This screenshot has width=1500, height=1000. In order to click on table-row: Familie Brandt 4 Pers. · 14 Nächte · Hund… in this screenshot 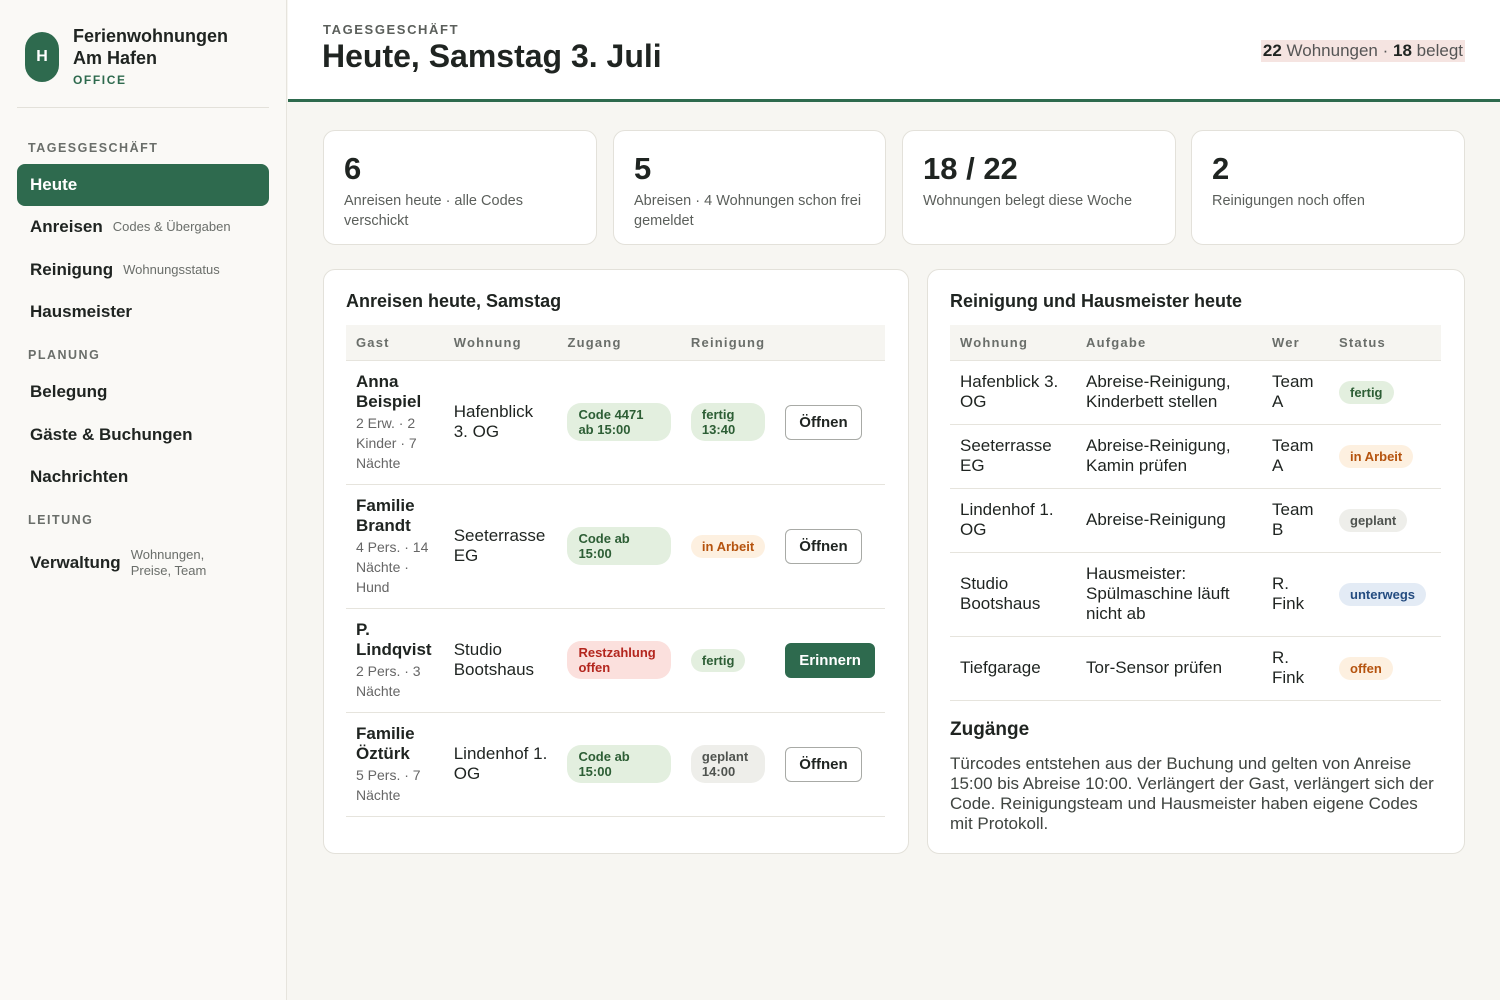, I will do `click(615, 546)`.